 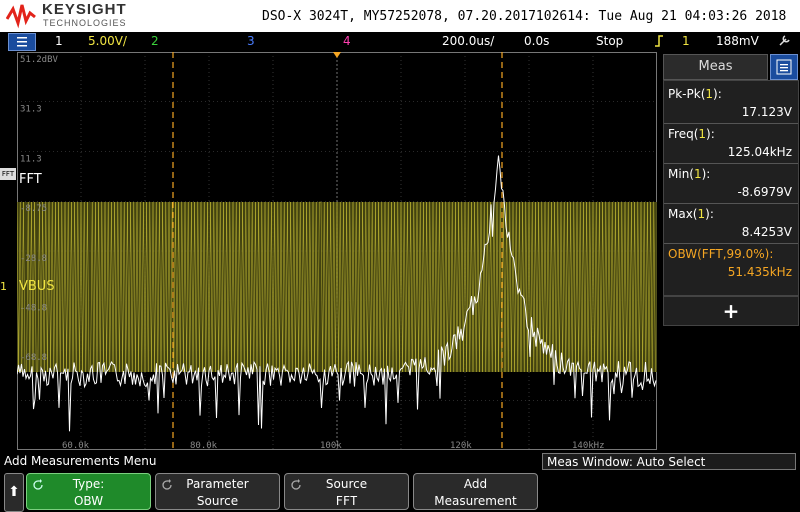 I want to click on y-axis-tick-label: 51.2dBV, so click(x=39, y=60).